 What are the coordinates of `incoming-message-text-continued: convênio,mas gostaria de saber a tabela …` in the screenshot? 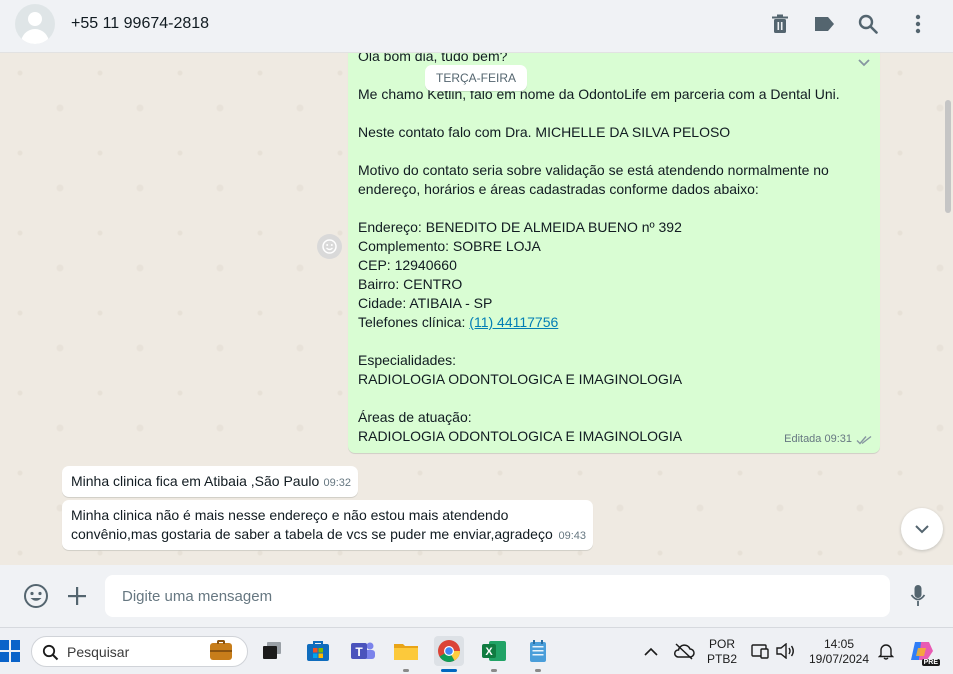 It's located at (312, 534).